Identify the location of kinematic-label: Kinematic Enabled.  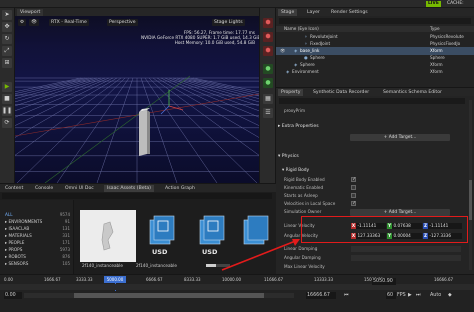
(304, 187).